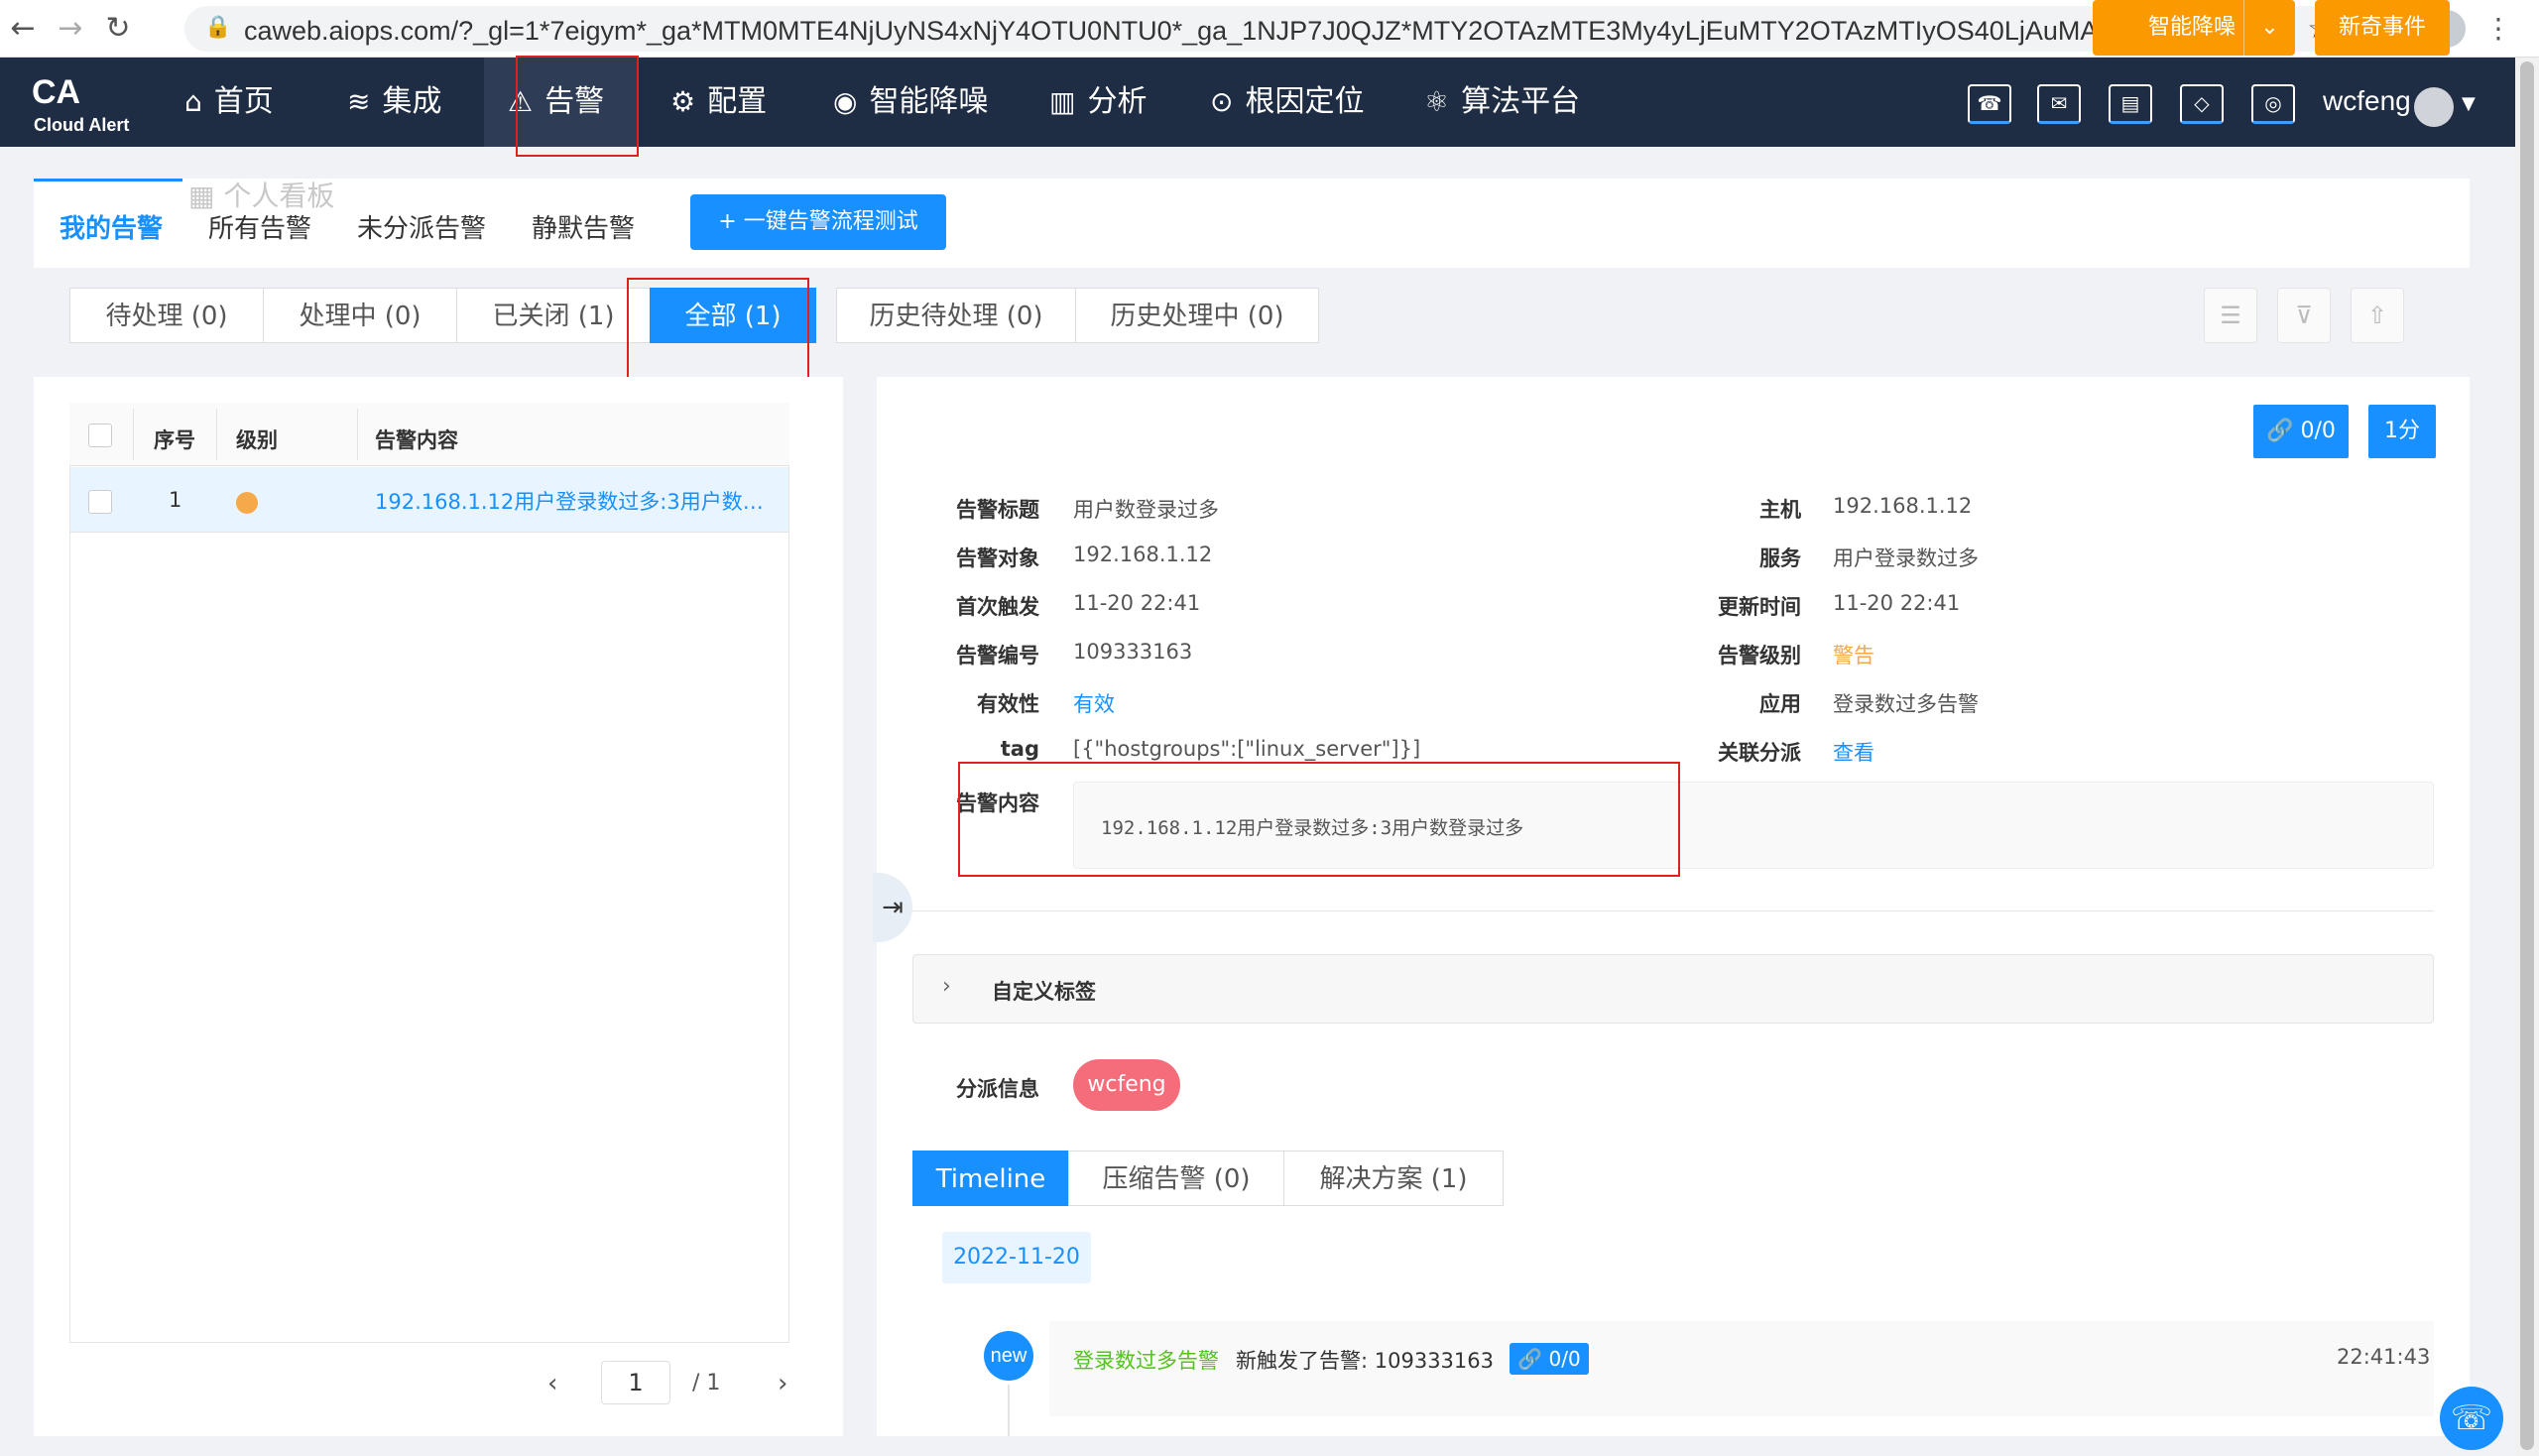  I want to click on tab-silenced-alarms: 静默告警, so click(584, 226).